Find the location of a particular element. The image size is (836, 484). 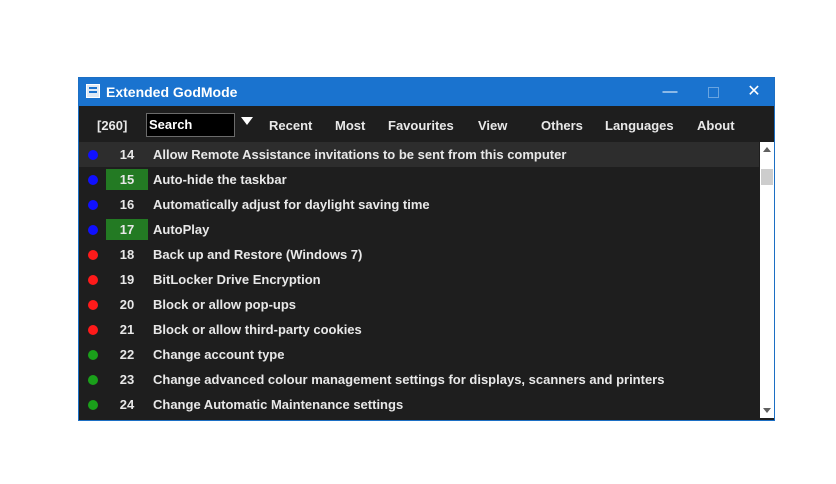

item-label: Change Automatic Maintenance settings is located at coordinates (278, 404).